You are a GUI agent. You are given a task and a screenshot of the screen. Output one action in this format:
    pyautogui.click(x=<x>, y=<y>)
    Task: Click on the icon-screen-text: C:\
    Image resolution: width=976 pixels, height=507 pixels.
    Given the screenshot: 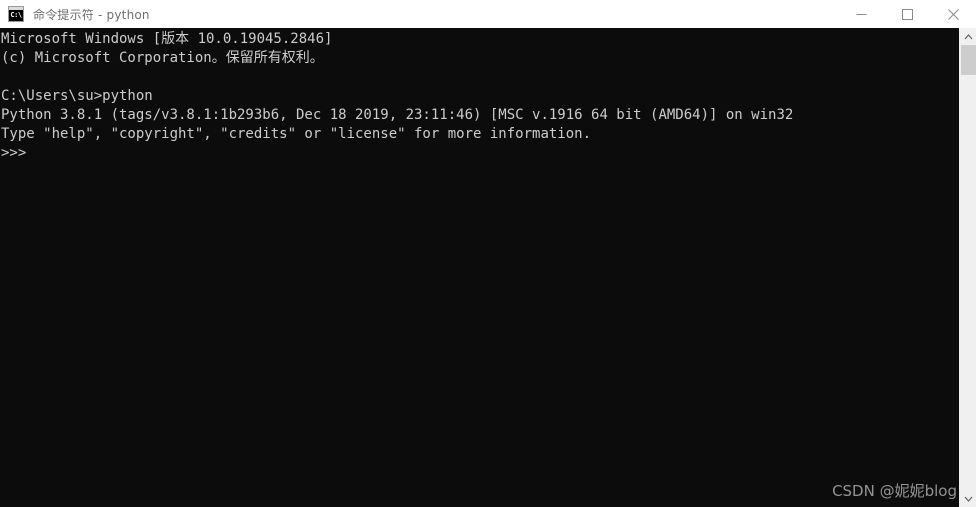 What is the action you would take?
    pyautogui.click(x=16, y=15)
    